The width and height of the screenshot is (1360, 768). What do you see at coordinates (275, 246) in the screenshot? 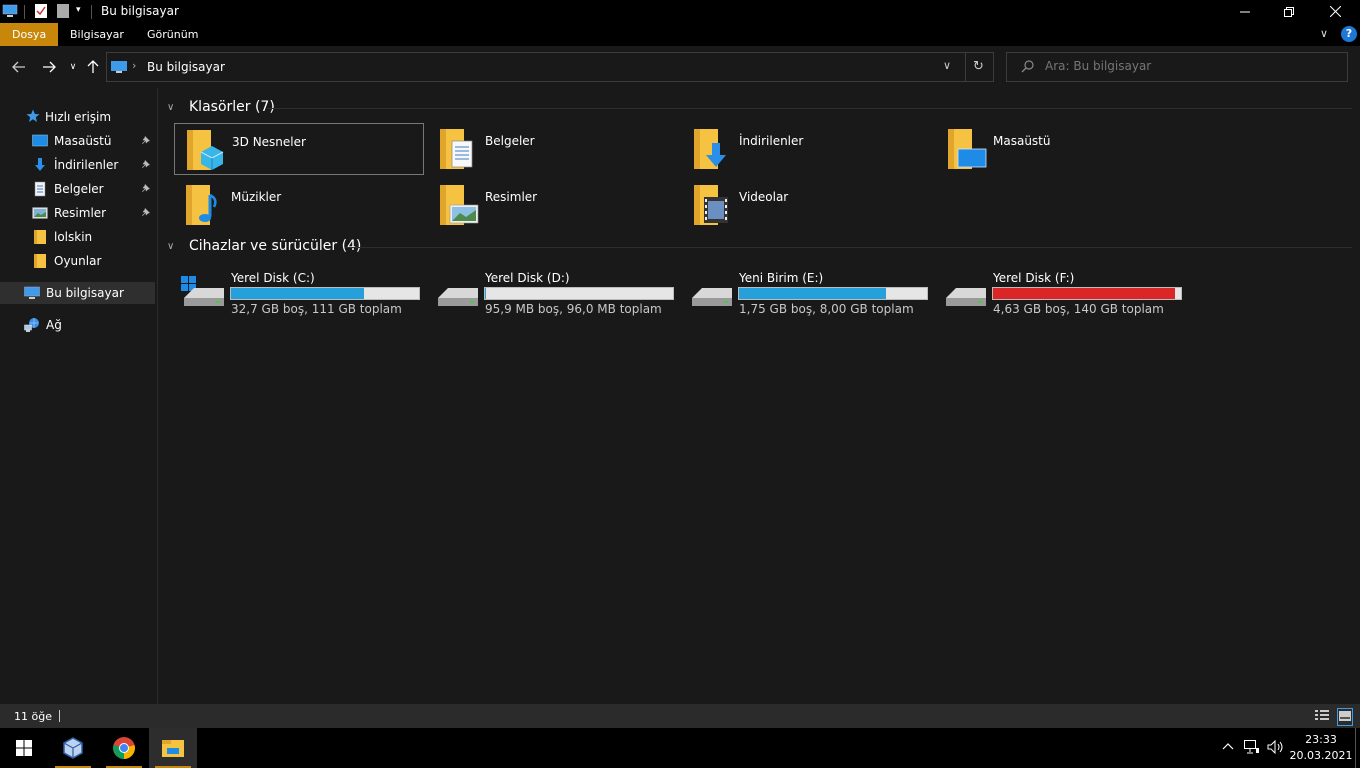
I see `group-title: Cihazlar ve sürücüler (4)` at bounding box center [275, 246].